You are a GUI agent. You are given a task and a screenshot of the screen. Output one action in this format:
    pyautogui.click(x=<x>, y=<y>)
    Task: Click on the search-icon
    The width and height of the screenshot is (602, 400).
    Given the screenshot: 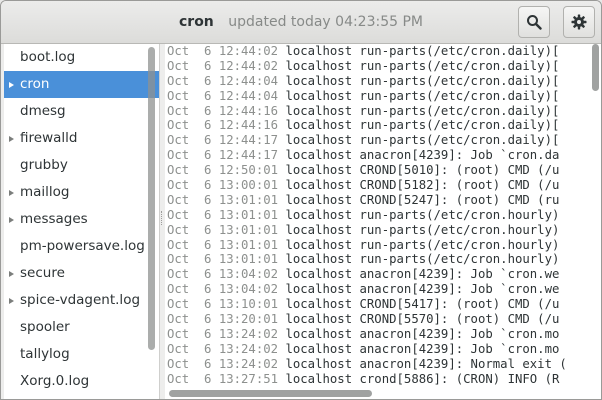 What is the action you would take?
    pyautogui.click(x=534, y=22)
    